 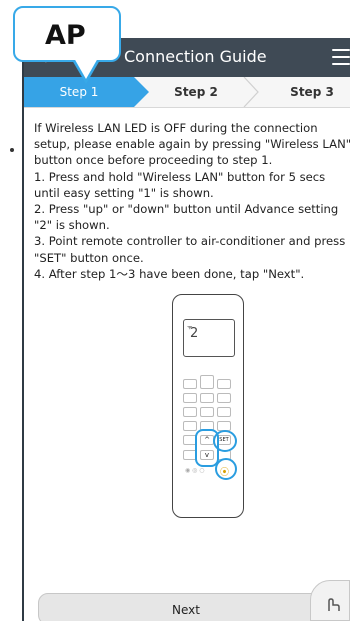 I want to click on floating-assist-button, so click(x=330, y=600).